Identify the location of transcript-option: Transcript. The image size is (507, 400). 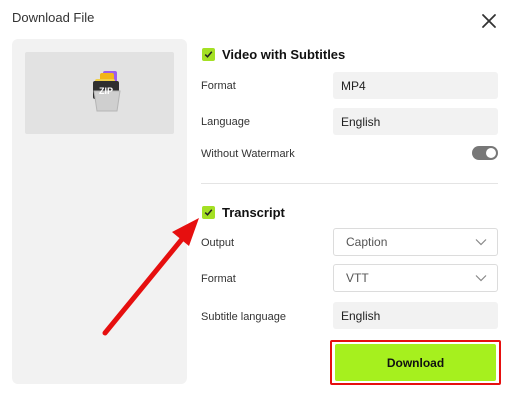
(243, 212).